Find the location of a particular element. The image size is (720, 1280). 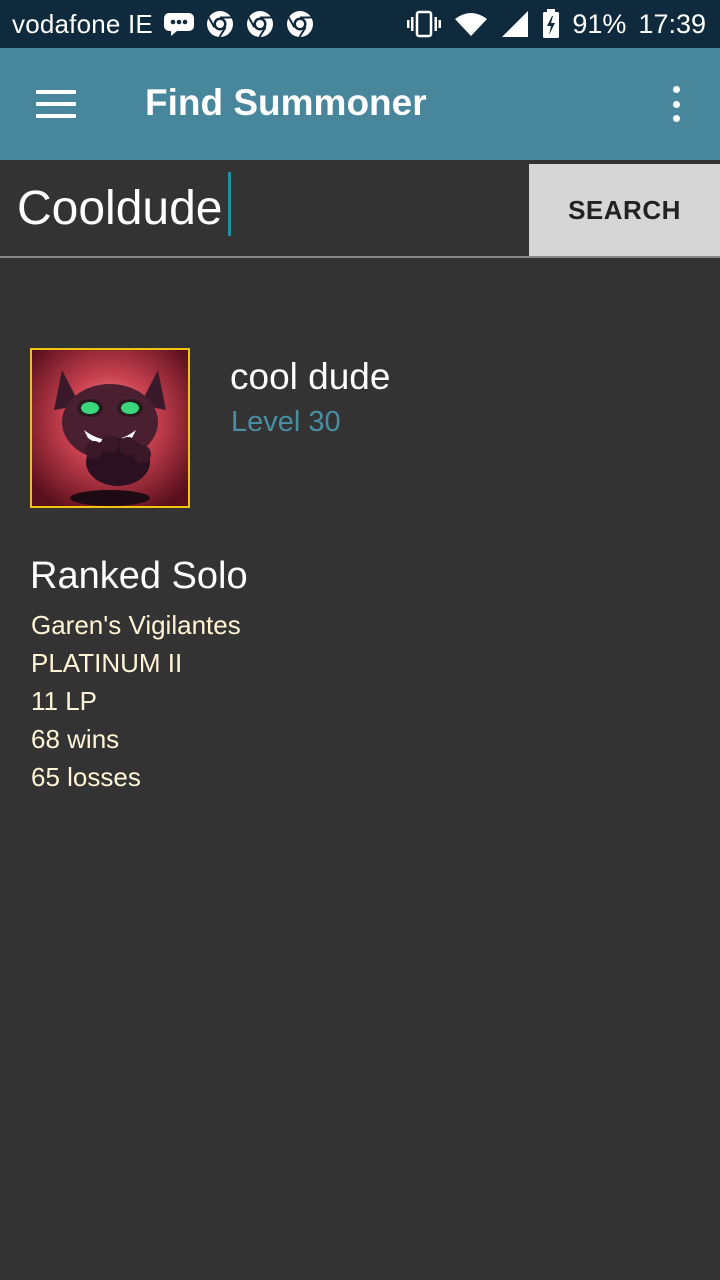

app-bar: Find Summoner is located at coordinates (360, 104).